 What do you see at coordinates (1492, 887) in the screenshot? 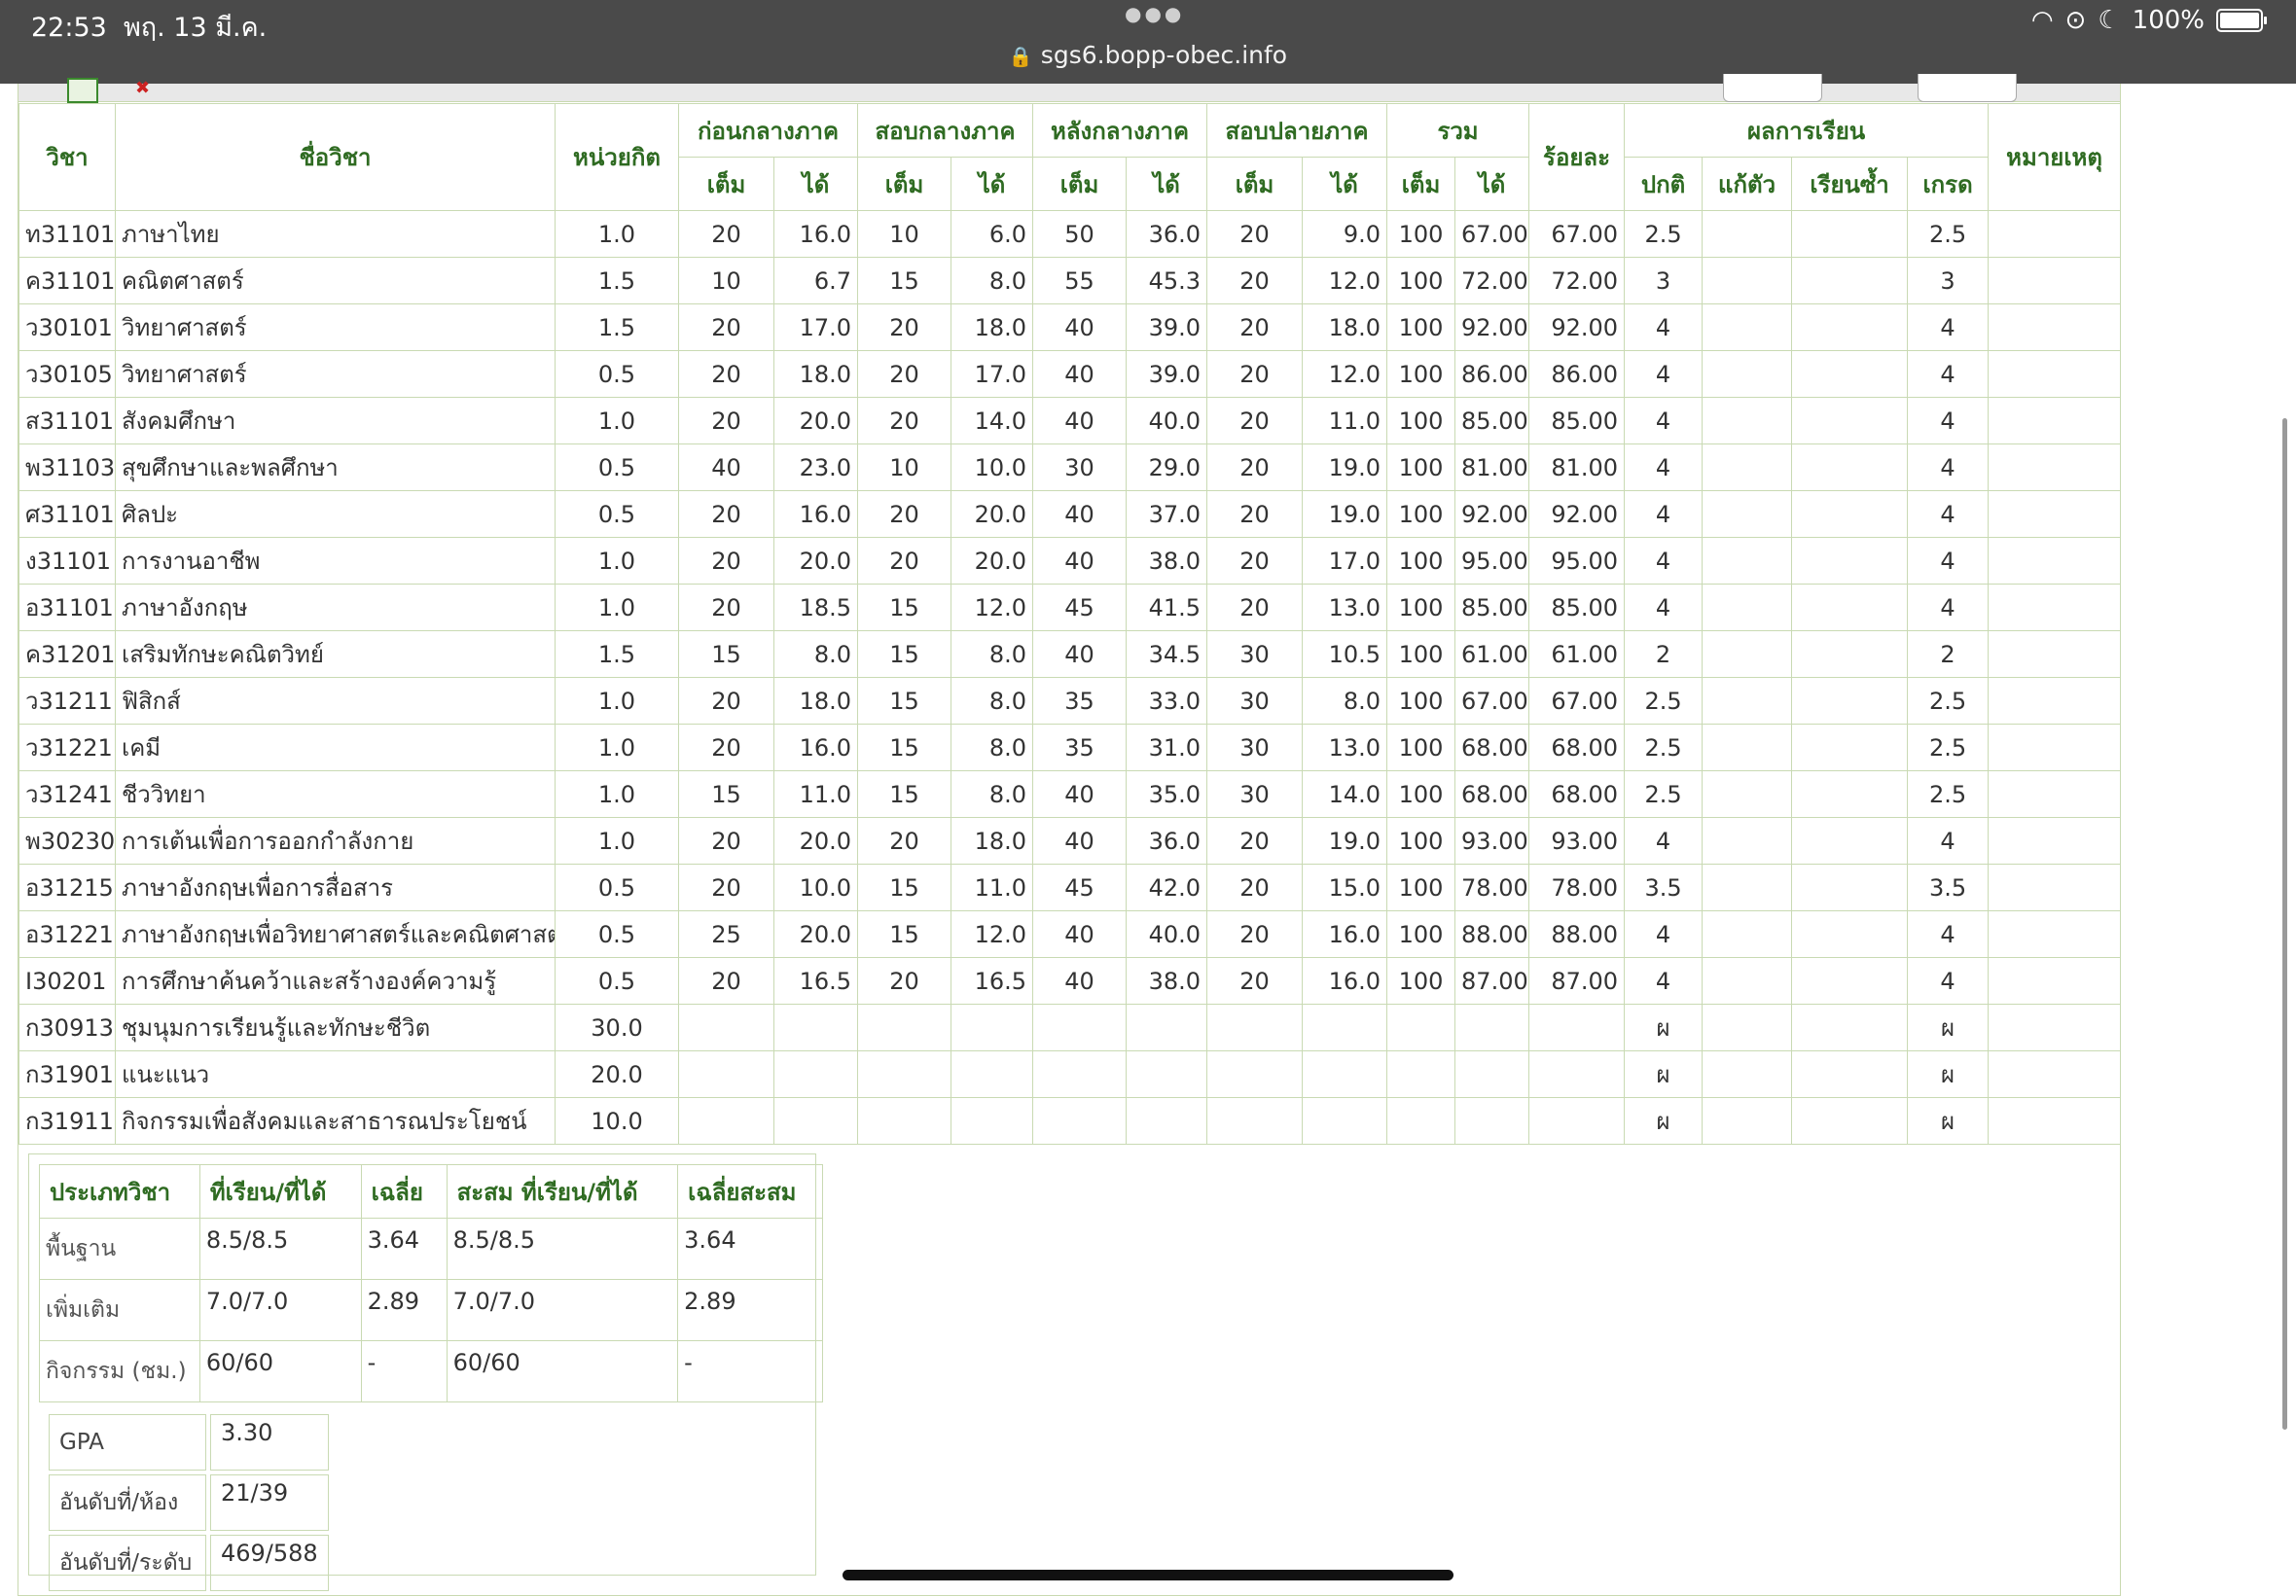
I see `total-got-cell: 78.00` at bounding box center [1492, 887].